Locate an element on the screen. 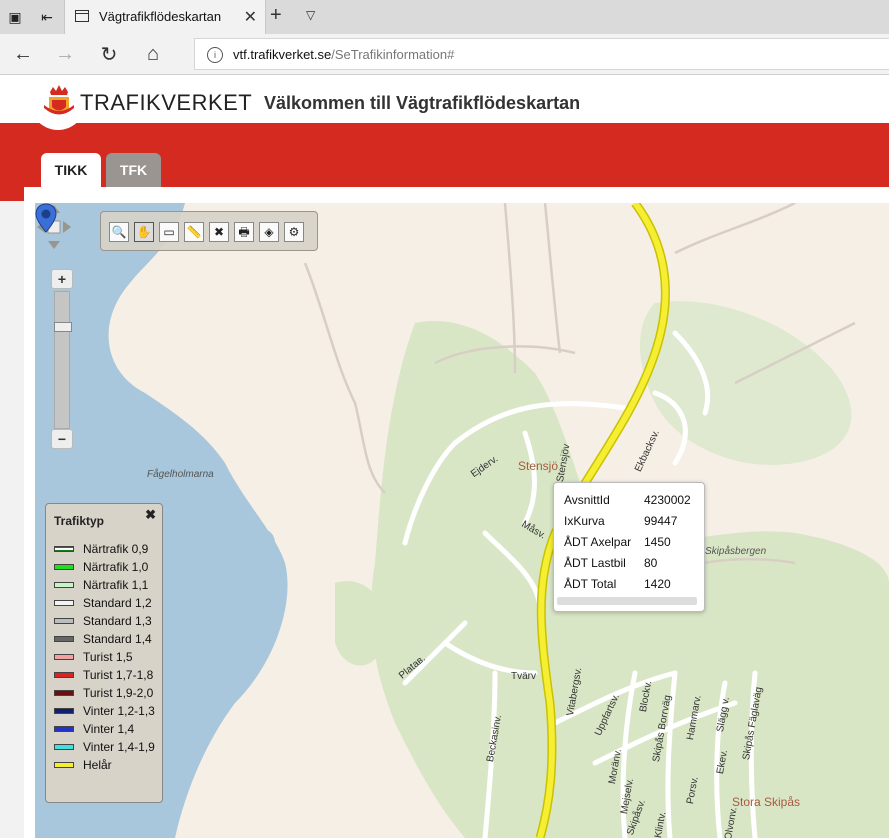 The image size is (889, 838). legend-label: Turist 1,9-2,0 is located at coordinates (118, 693).